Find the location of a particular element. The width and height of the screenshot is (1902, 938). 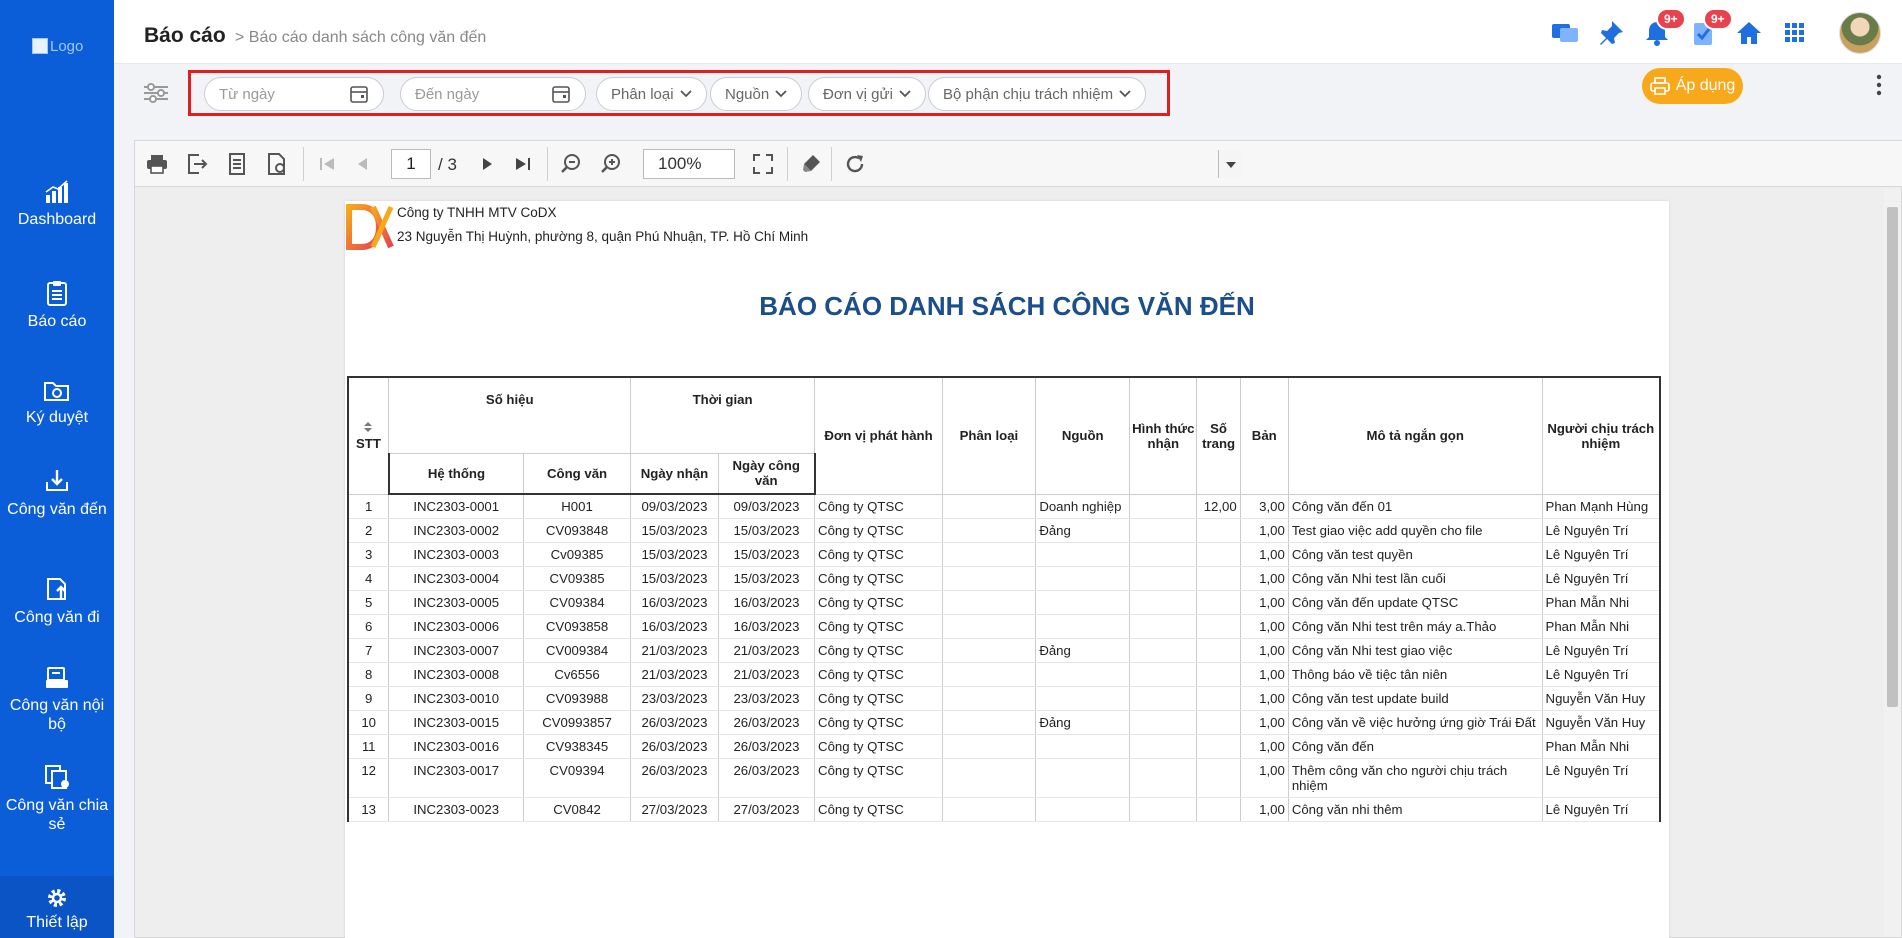

sidebar-item-dashboard: Dashboard is located at coordinates (57, 204).